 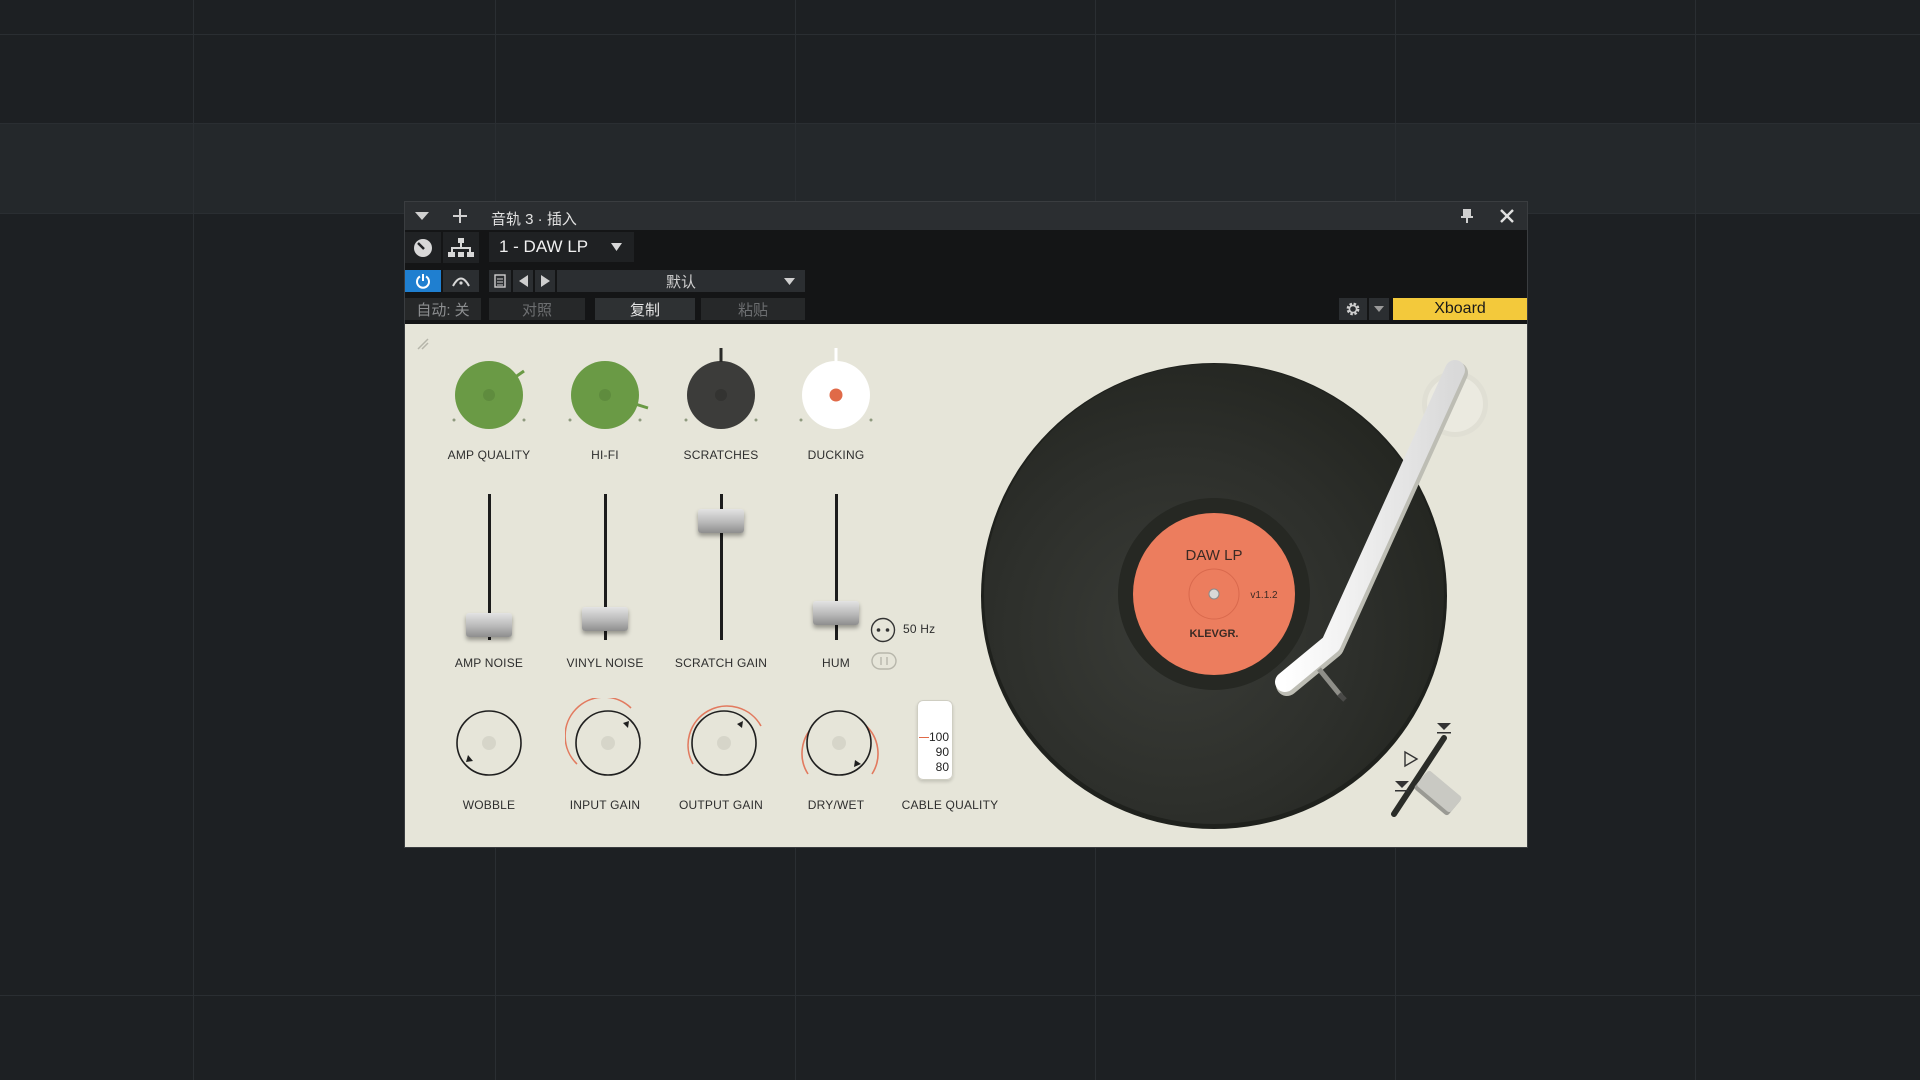 What do you see at coordinates (753, 309) in the screenshot?
I see `paste-button: 粘贴` at bounding box center [753, 309].